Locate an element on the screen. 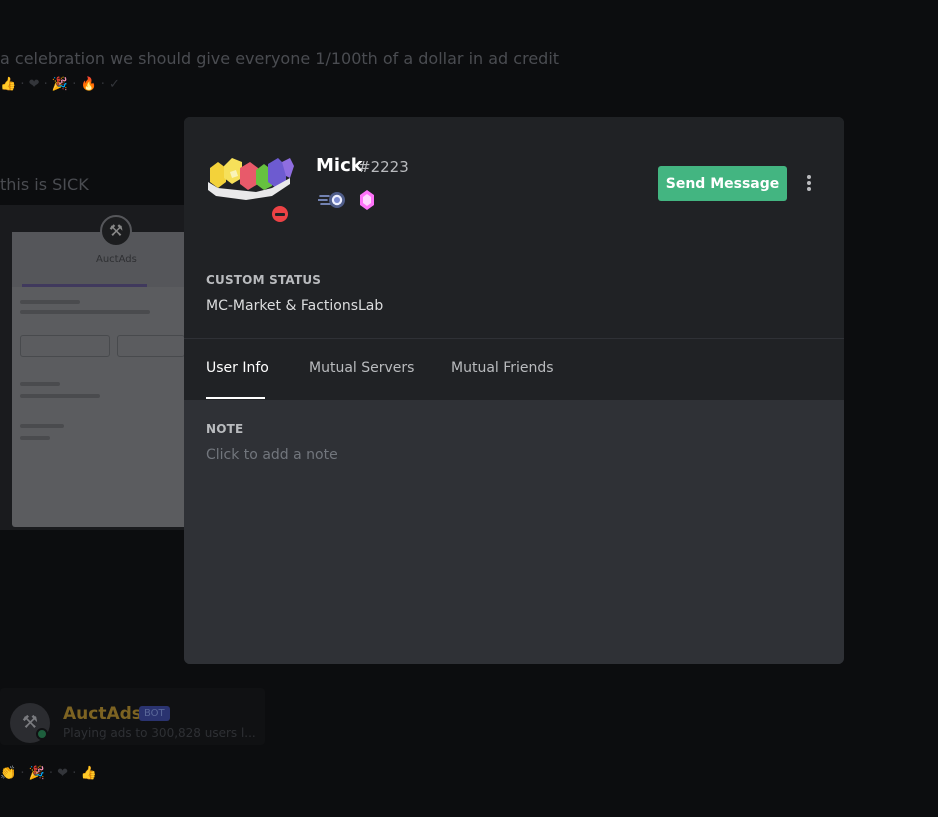  background-embed-title: AuctAds is located at coordinates (116, 259).